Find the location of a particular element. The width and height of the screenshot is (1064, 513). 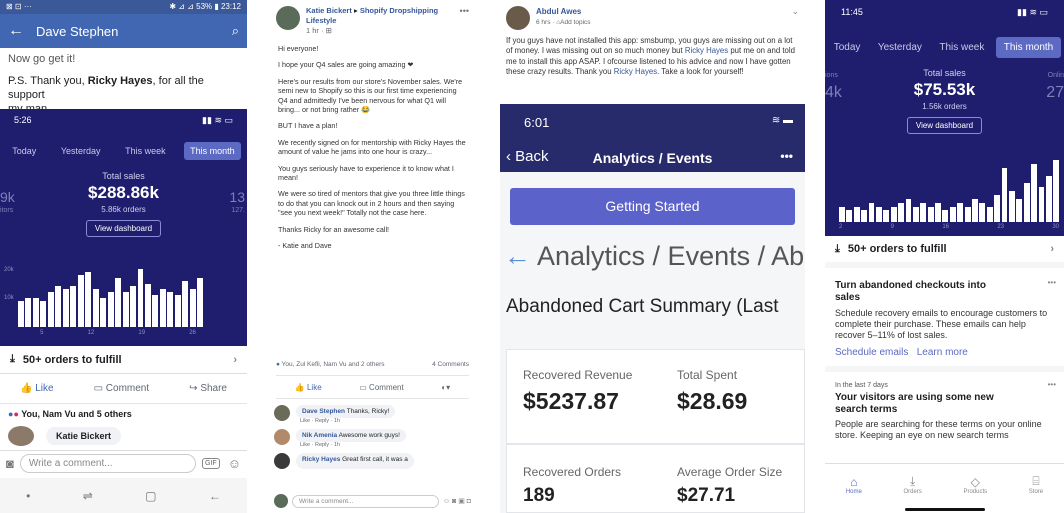

phone-status: 11:45 ▮▮ ≋ ▭ is located at coordinates (944, 12).